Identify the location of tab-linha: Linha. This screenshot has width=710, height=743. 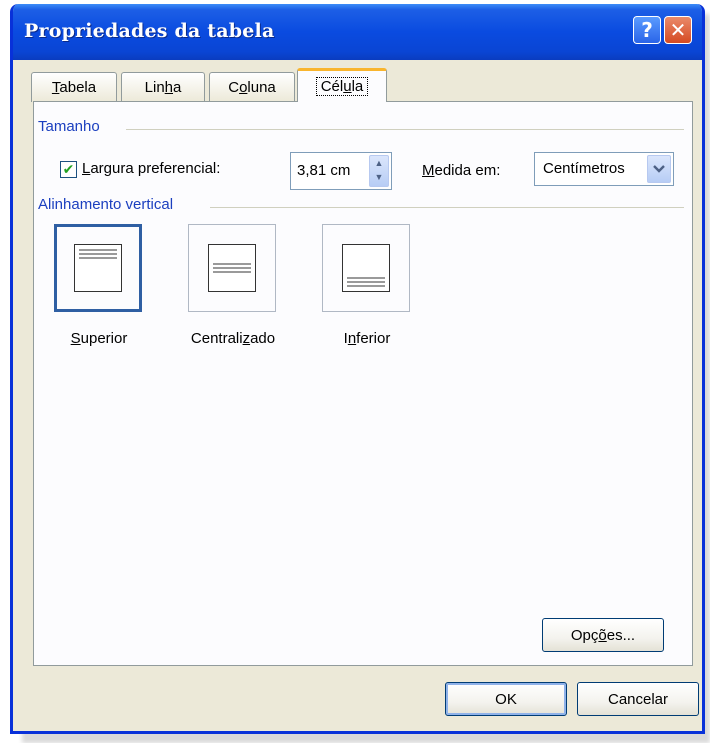
(163, 87).